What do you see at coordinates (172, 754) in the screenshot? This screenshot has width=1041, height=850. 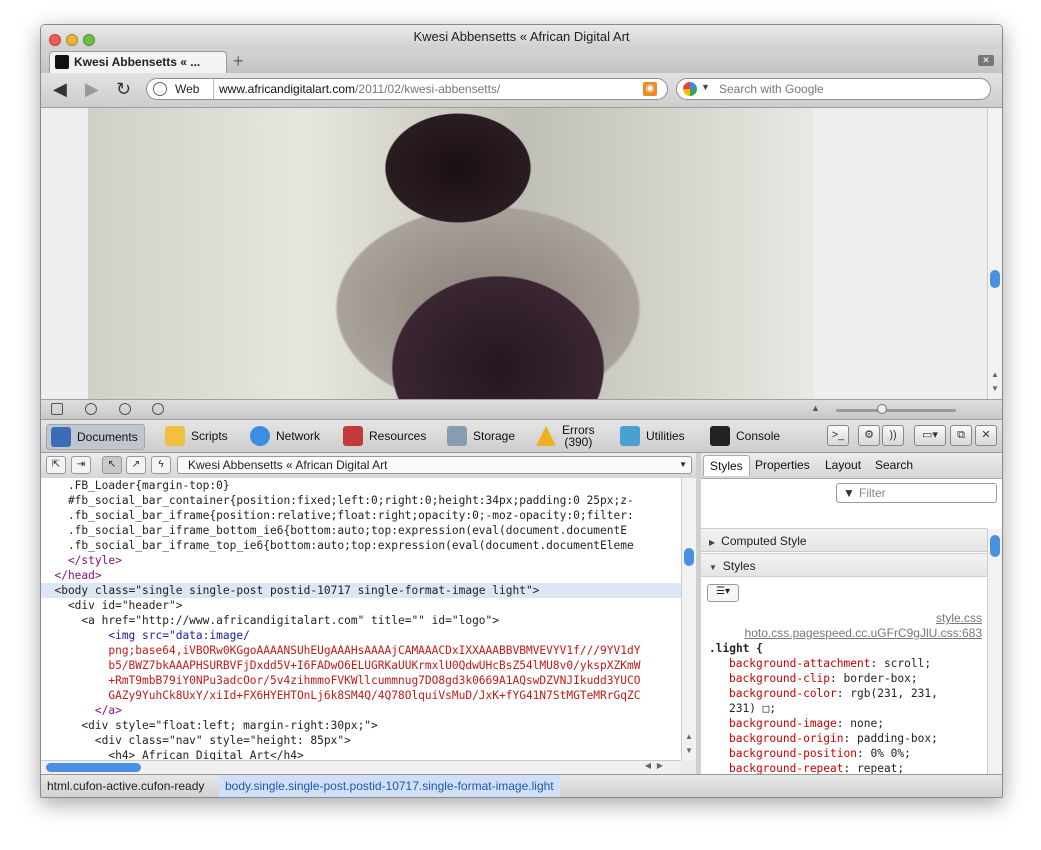 I see `code-line: <h4> African Digital Art</h4>` at bounding box center [172, 754].